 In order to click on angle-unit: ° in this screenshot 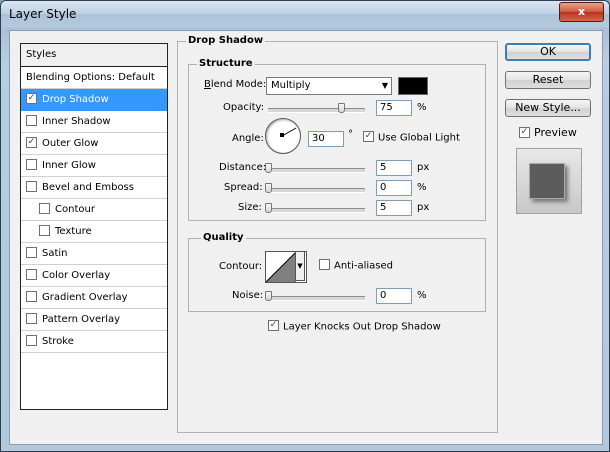, I will do `click(350, 134)`.